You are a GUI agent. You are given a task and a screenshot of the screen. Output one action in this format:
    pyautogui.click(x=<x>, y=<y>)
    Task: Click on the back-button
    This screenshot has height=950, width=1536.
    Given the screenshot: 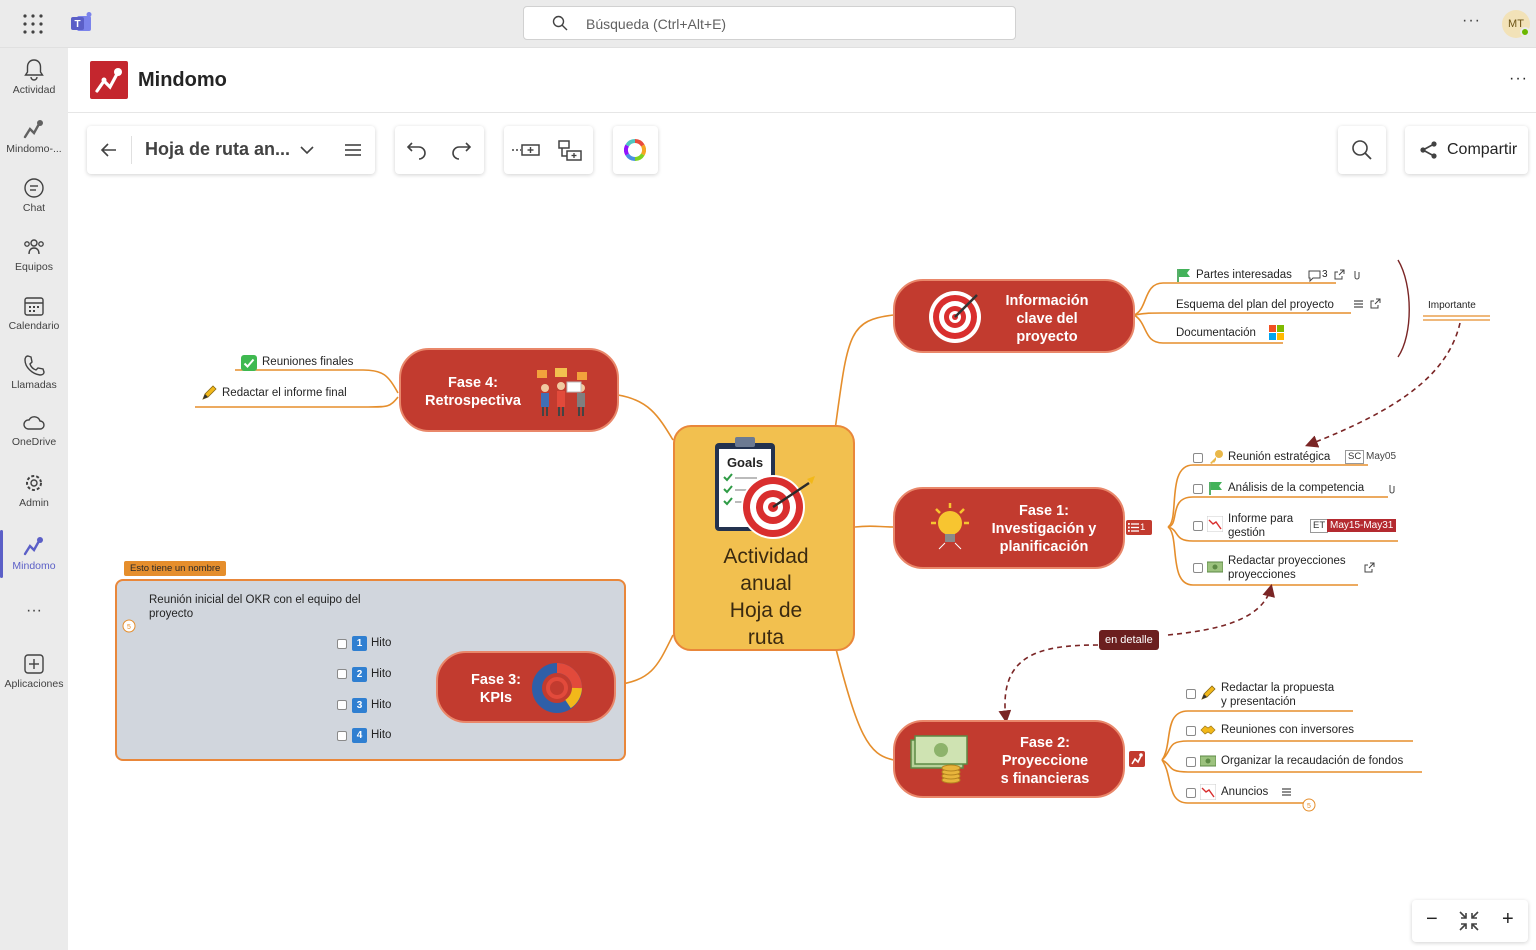 What is the action you would take?
    pyautogui.click(x=109, y=150)
    